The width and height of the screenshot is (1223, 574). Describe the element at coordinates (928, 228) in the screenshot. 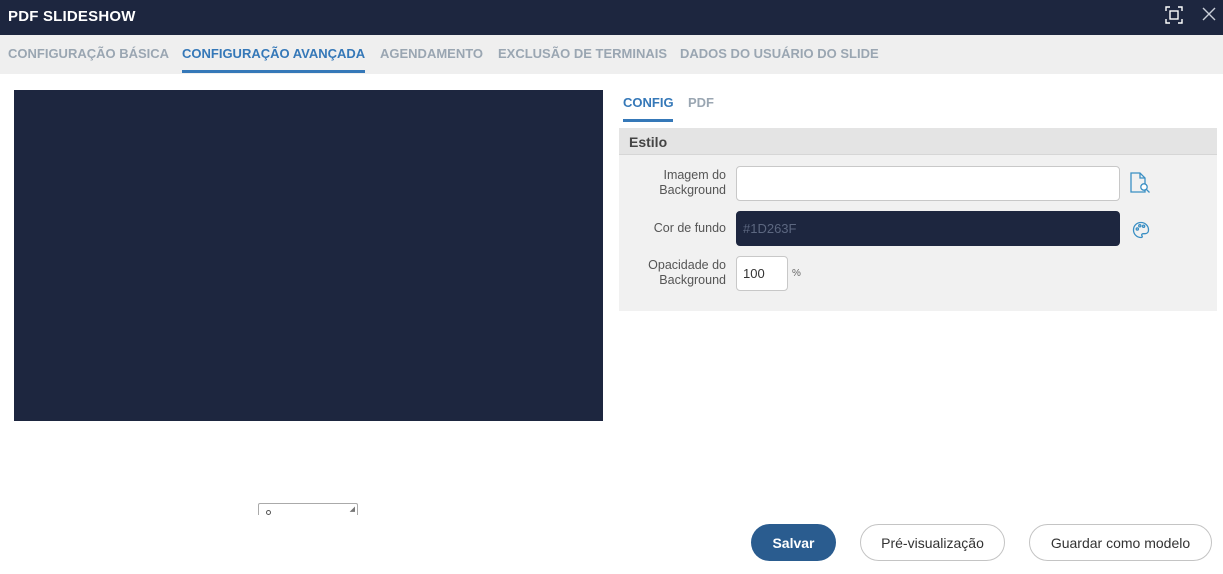

I see `background-color-input` at that location.